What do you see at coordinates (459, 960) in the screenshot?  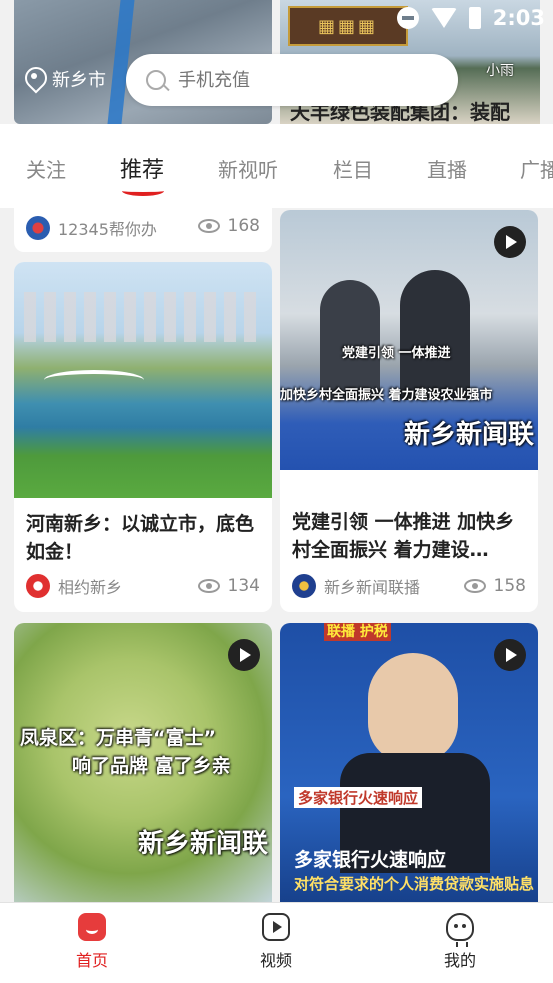 I see `nav-me-label: 我的` at bounding box center [459, 960].